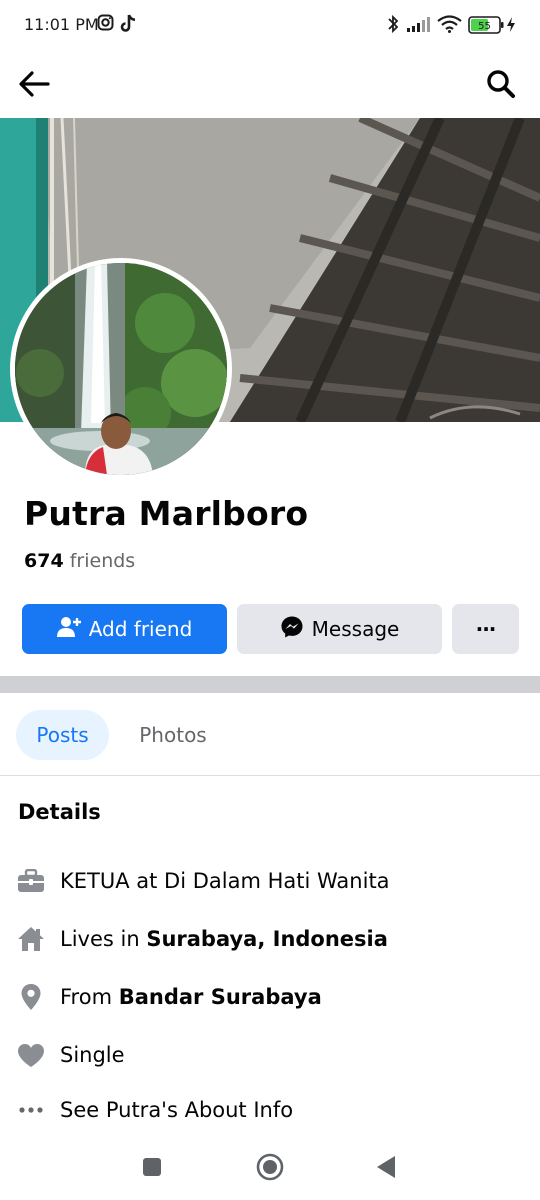 The height and width of the screenshot is (1200, 540). What do you see at coordinates (68, 629) in the screenshot?
I see `add-friend-icon` at bounding box center [68, 629].